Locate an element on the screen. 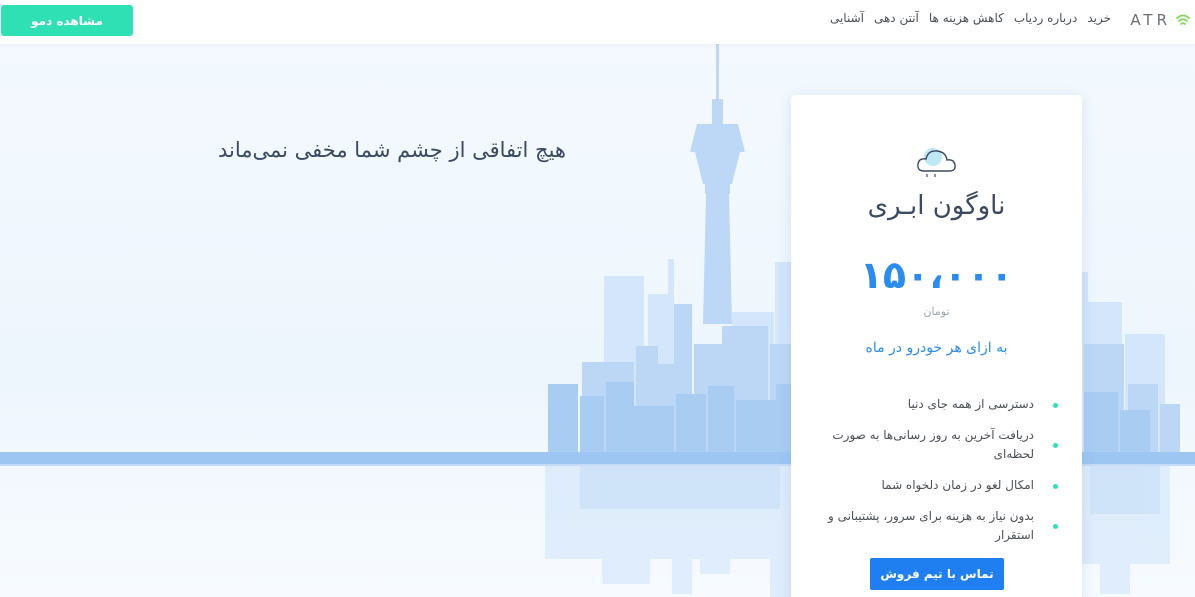  cloud-icon is located at coordinates (936, 162).